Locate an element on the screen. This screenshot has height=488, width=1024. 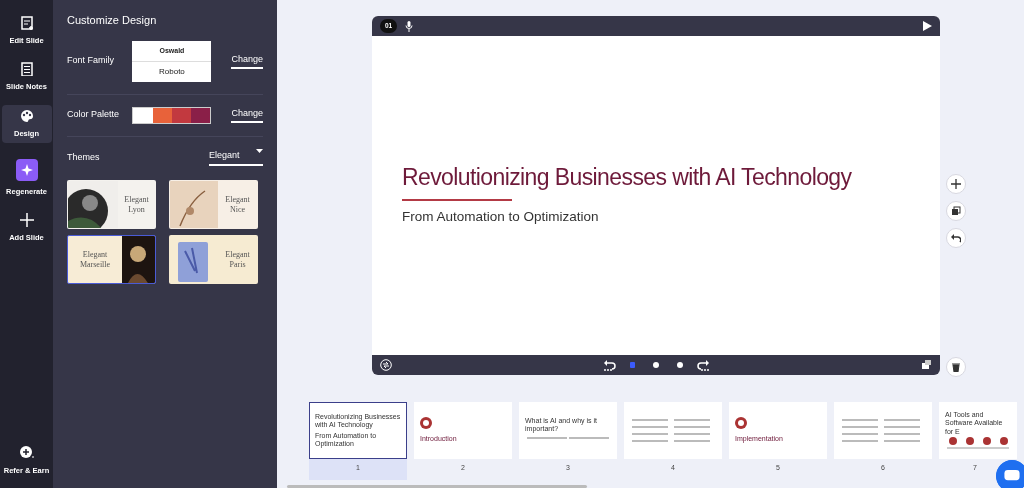
theme-card: Elegant Paris is located at coordinates (213, 259).